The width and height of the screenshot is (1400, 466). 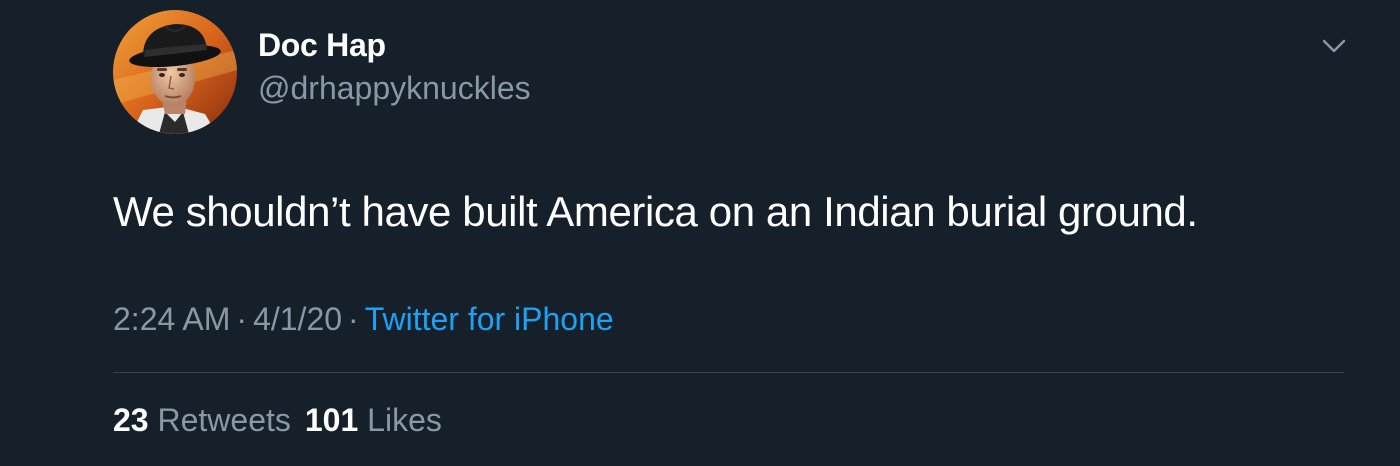 What do you see at coordinates (131, 420) in the screenshot?
I see `retweets-count: 23` at bounding box center [131, 420].